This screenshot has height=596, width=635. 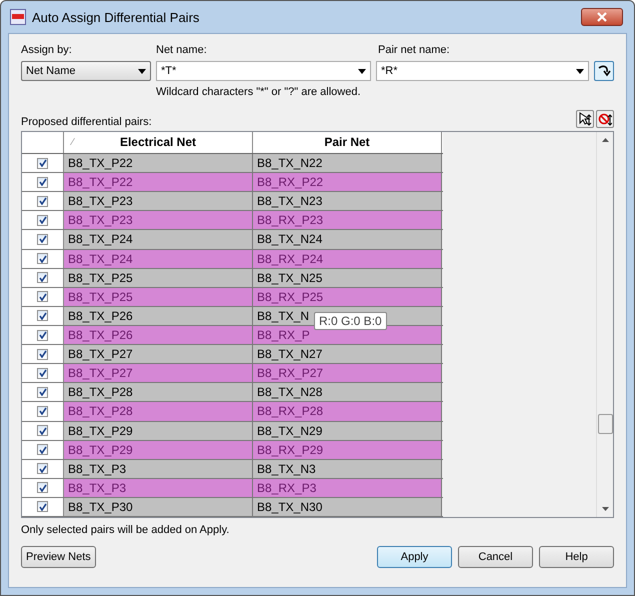 I want to click on close-button, so click(x=602, y=17).